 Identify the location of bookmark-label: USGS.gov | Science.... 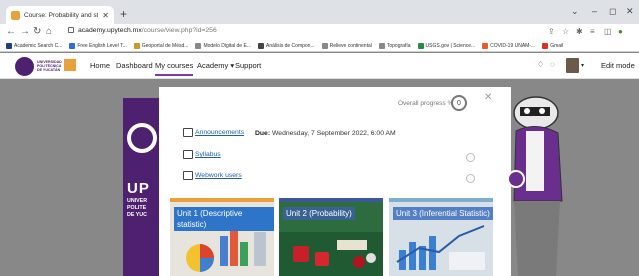
(450, 46).